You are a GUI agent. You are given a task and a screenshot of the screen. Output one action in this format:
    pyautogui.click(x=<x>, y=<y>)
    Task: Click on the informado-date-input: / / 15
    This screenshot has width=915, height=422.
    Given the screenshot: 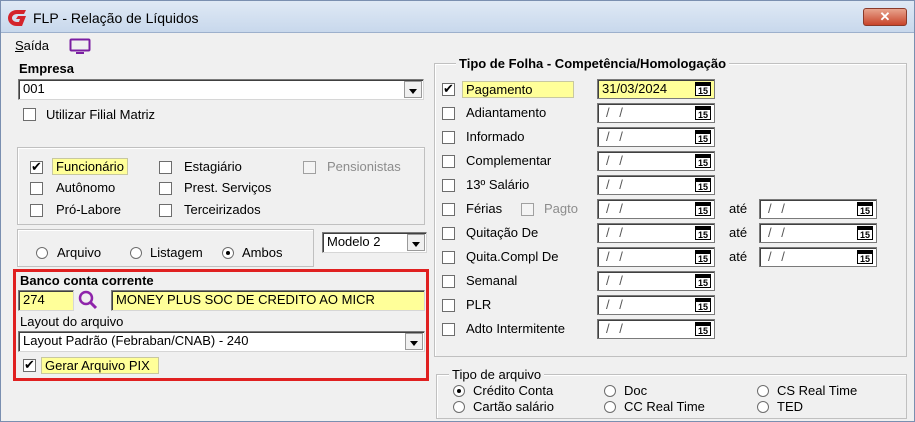 What is the action you would take?
    pyautogui.click(x=656, y=137)
    